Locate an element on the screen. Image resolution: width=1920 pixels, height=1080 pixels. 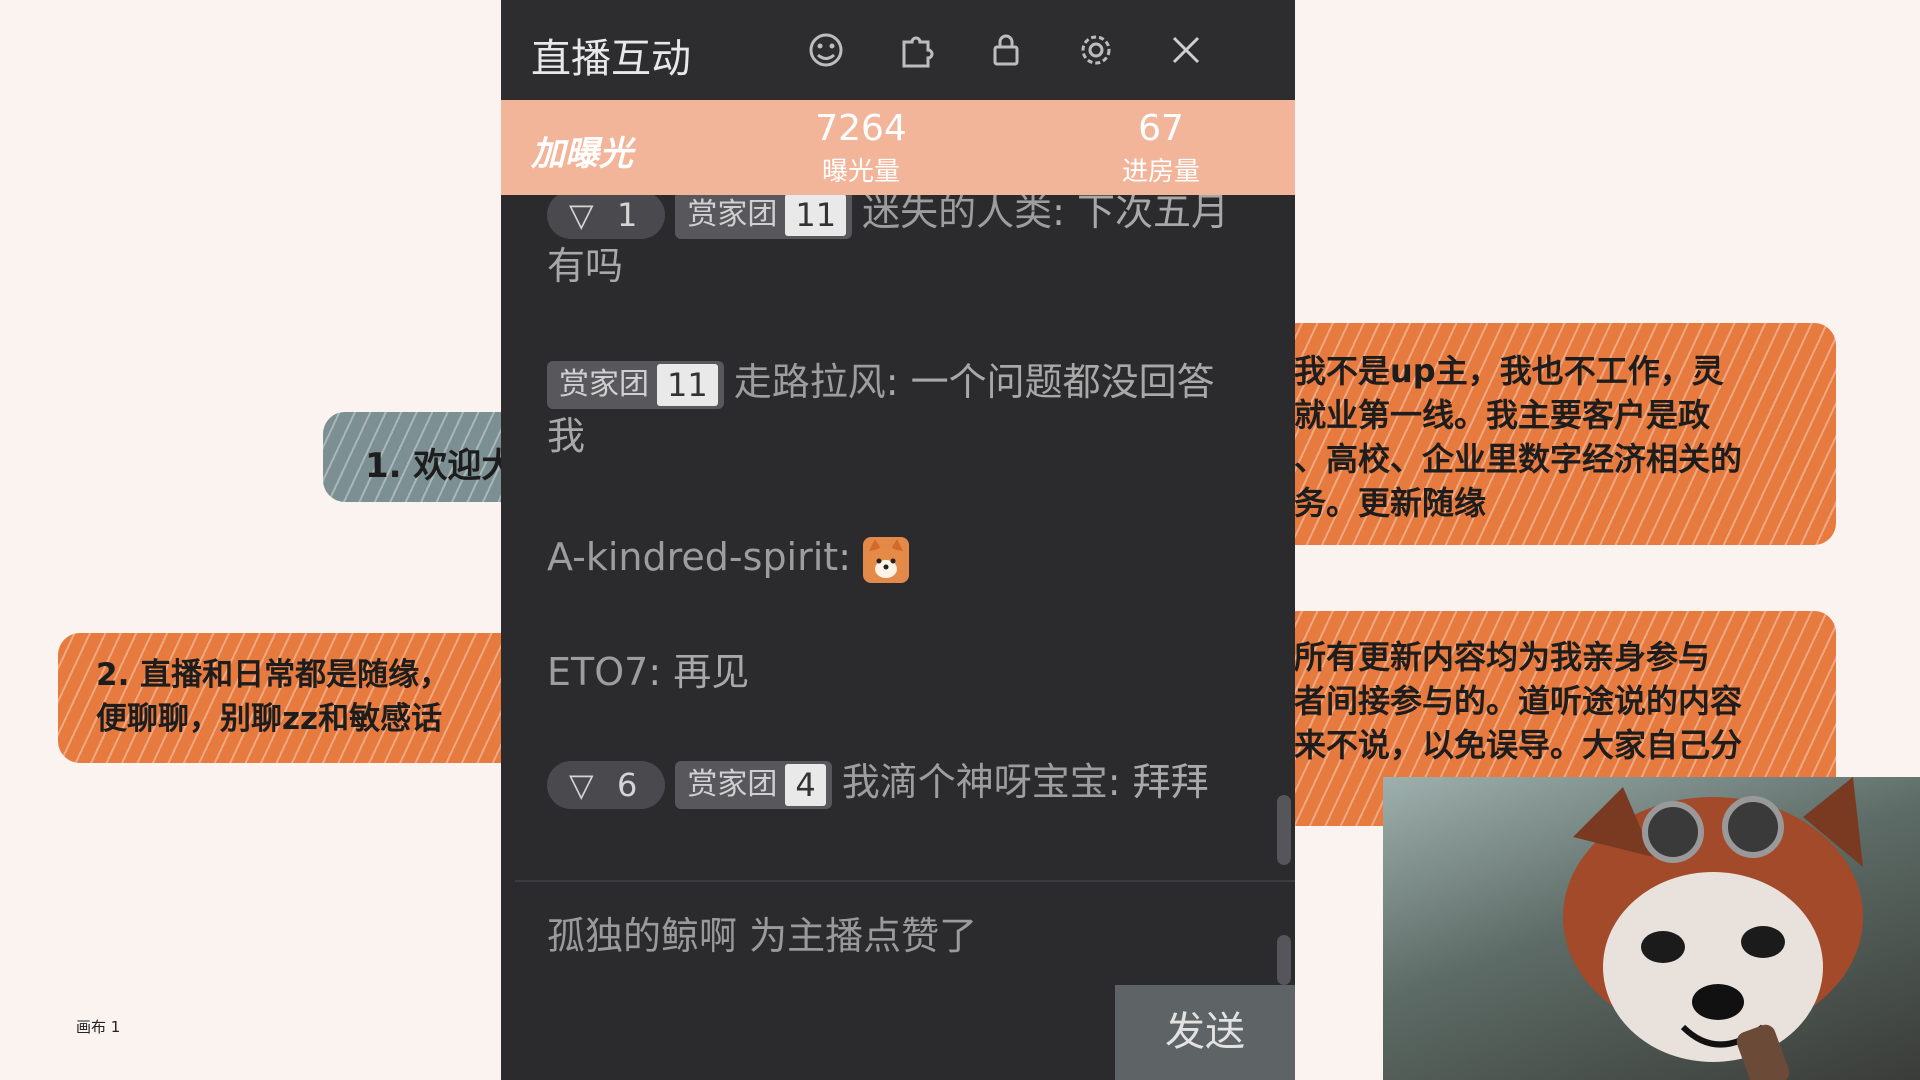
exposure-stat: 7264 曝光量 is located at coordinates (861, 148).